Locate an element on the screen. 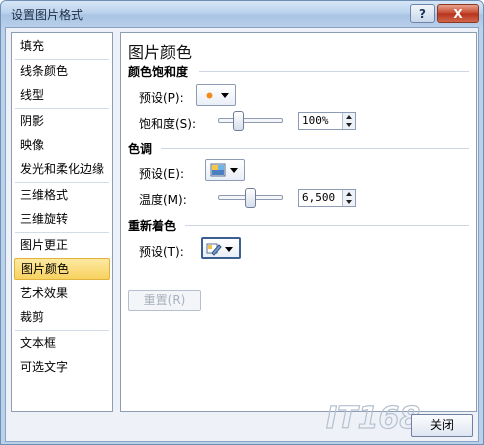 The width and height of the screenshot is (484, 445). close-icon: X is located at coordinates (458, 13).